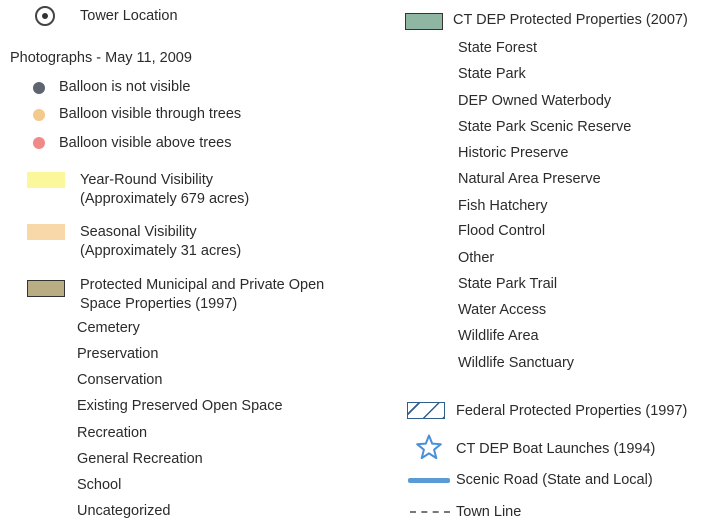 Image resolution: width=723 pixels, height=525 pixels. I want to click on municipal-item-school: School, so click(99, 485).